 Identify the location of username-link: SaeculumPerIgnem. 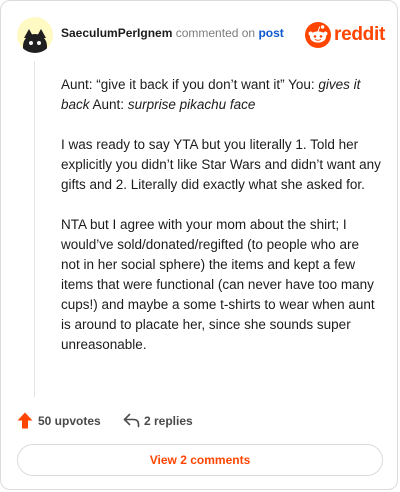
(116, 33).